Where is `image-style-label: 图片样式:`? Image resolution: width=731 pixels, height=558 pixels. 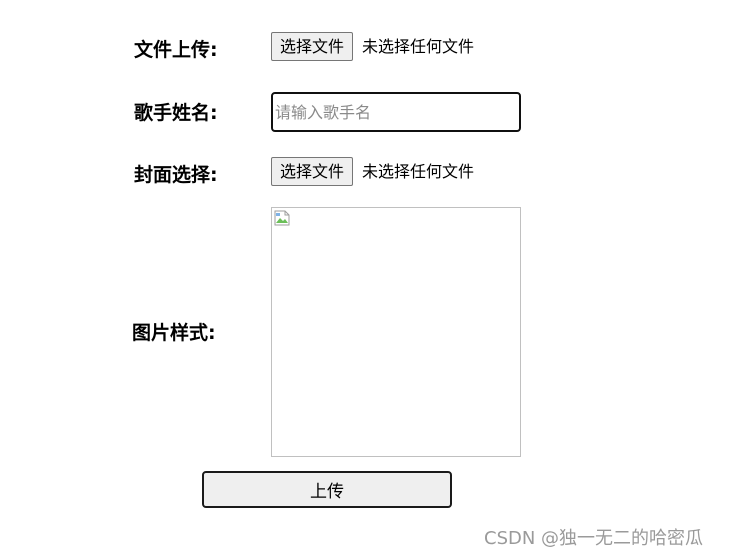
image-style-label: 图片样式: is located at coordinates (174, 333).